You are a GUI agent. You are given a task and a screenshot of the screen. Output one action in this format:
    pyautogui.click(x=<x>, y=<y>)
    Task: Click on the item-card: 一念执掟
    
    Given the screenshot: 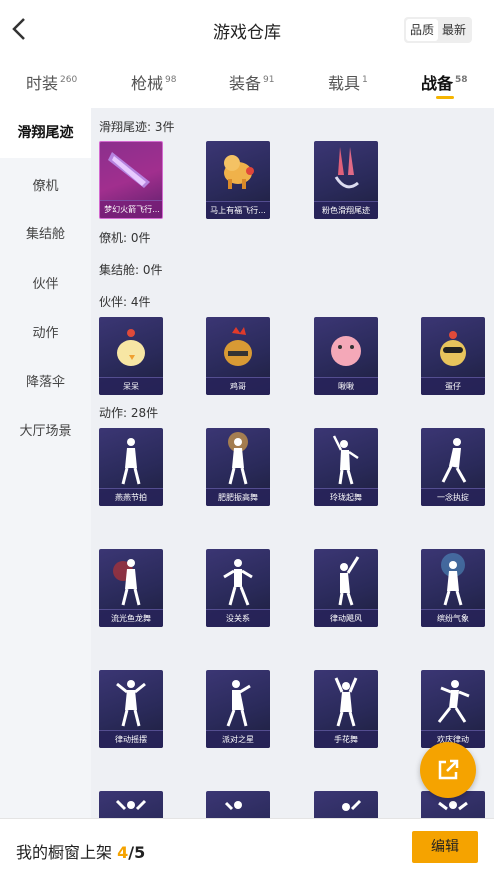 What is the action you would take?
    pyautogui.click(x=453, y=467)
    